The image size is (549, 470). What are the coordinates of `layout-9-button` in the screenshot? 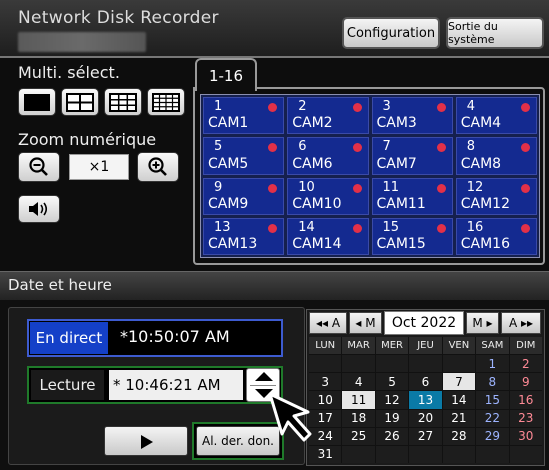 It's located at (123, 102).